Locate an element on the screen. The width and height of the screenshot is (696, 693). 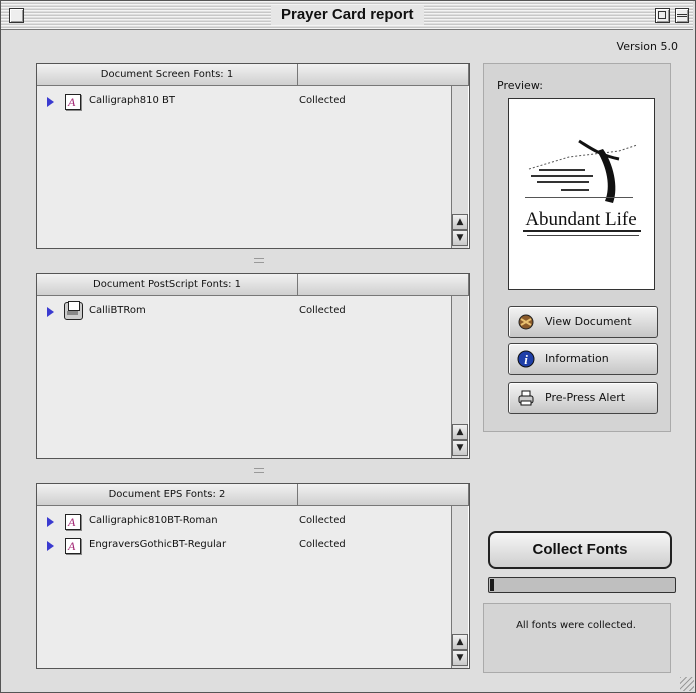
font-name: EngraversGothicBT-Regular is located at coordinates (158, 544).